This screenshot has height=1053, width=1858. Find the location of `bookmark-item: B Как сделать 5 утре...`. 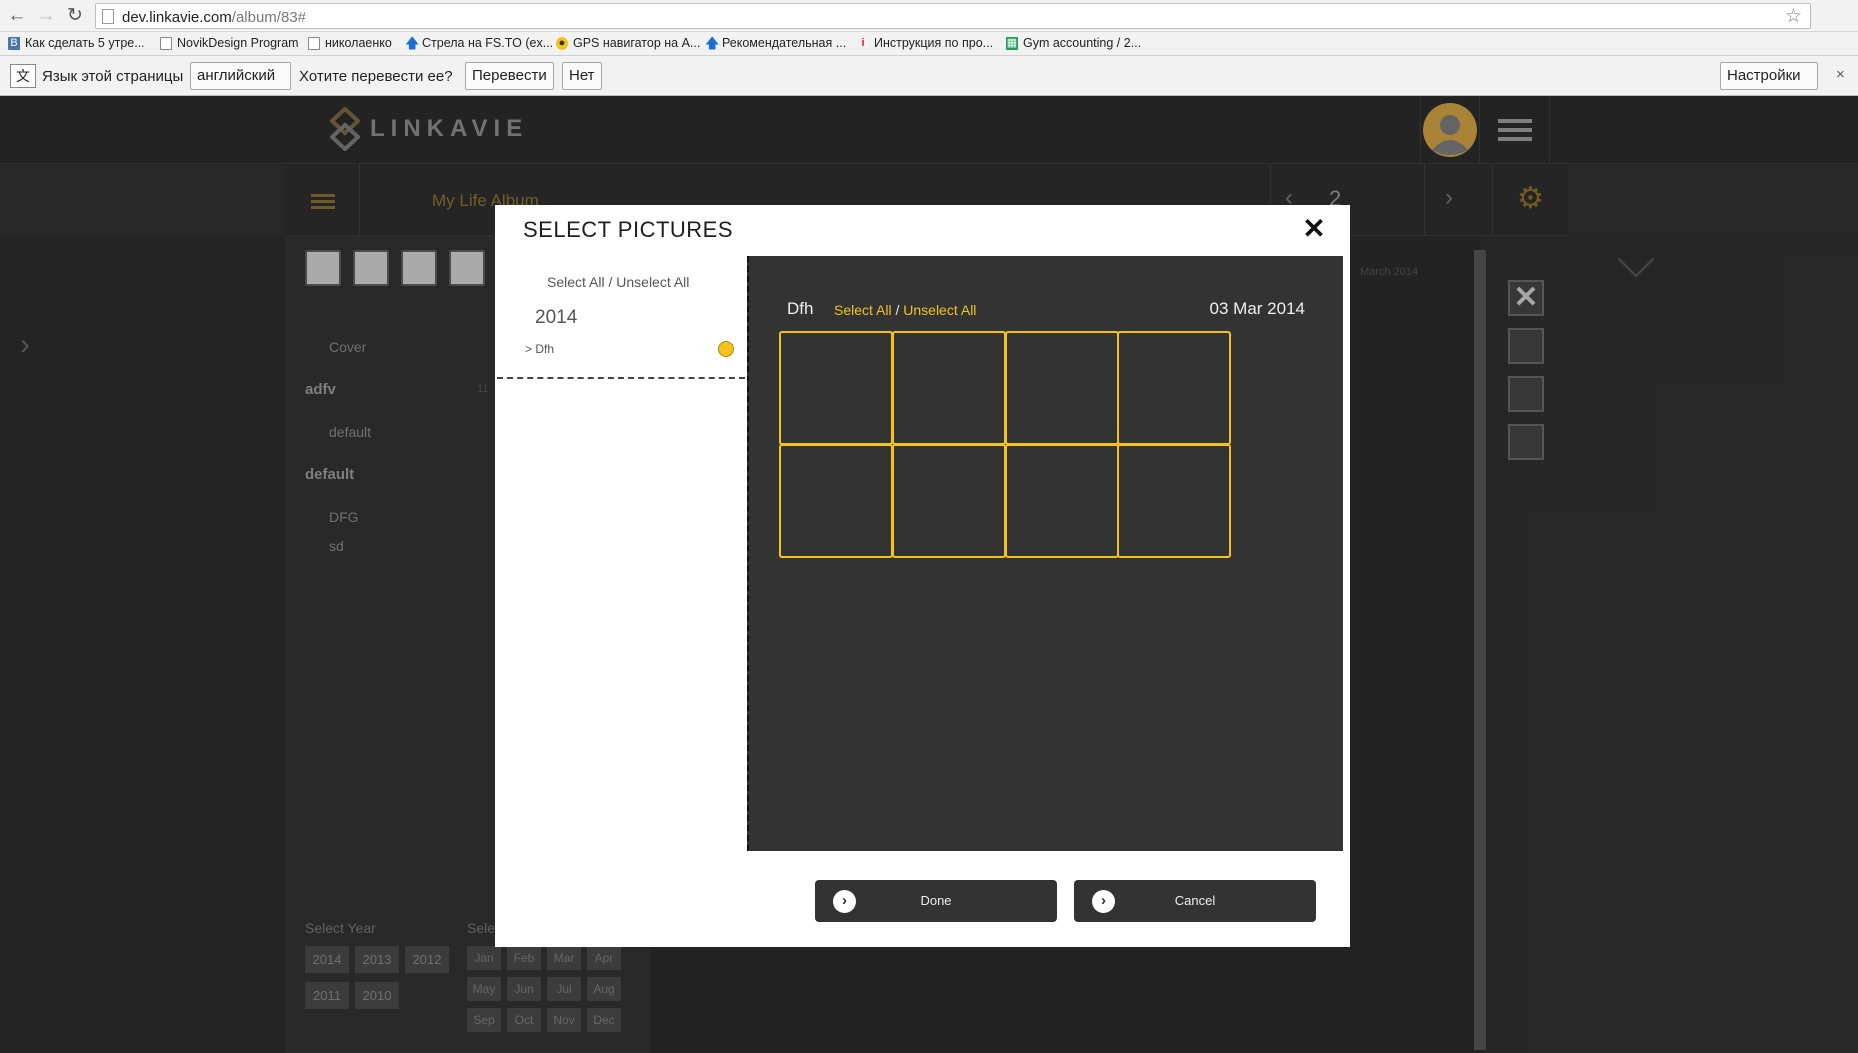

bookmark-item: B Как сделать 5 утре... is located at coordinates (76, 43).